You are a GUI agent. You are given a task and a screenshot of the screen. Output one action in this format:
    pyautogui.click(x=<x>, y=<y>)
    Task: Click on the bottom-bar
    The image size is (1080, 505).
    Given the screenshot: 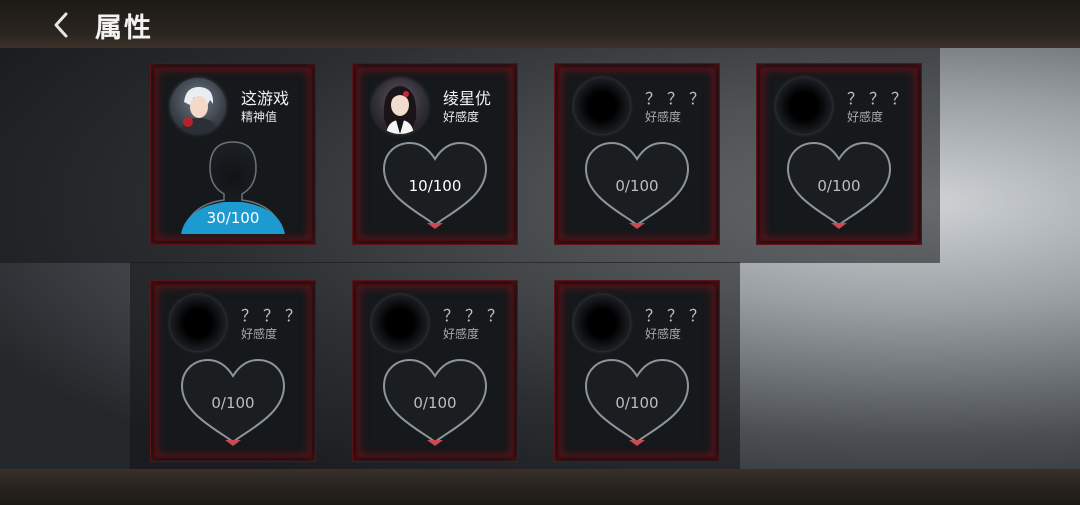 What is the action you would take?
    pyautogui.click(x=540, y=487)
    